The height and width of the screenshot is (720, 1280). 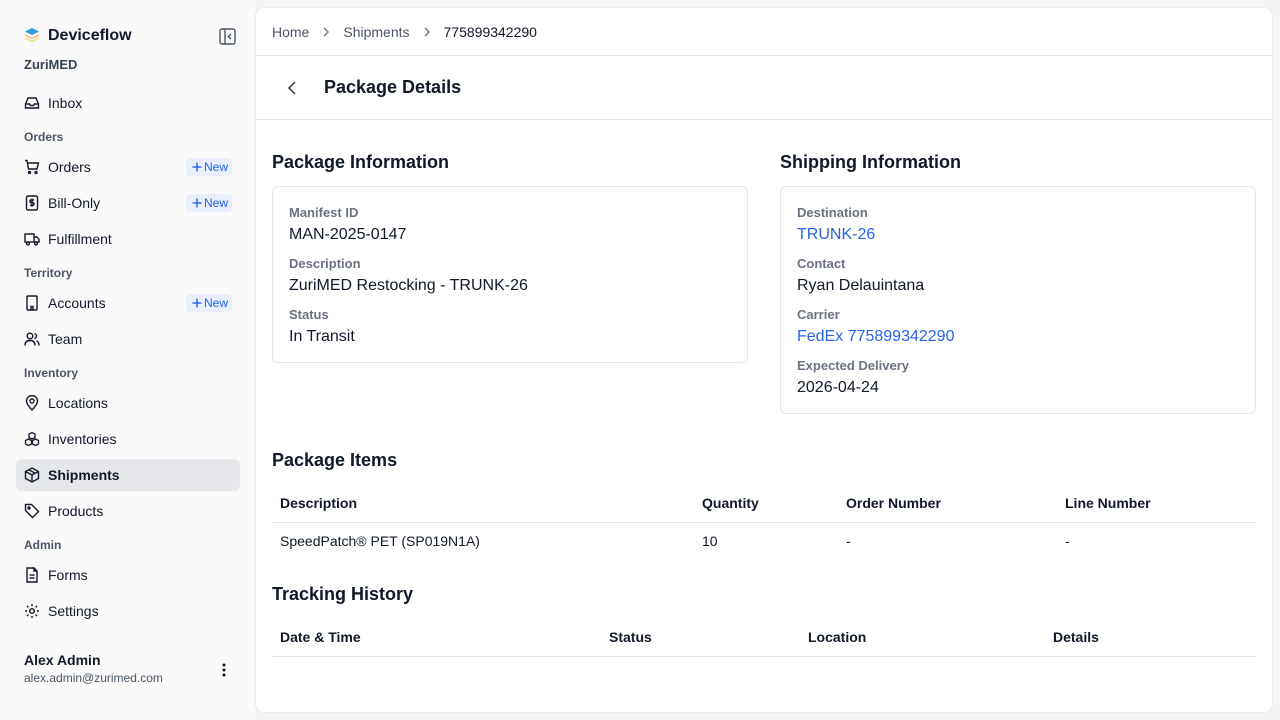 I want to click on user-email: alex.admin@zurimed.com, so click(x=93, y=678).